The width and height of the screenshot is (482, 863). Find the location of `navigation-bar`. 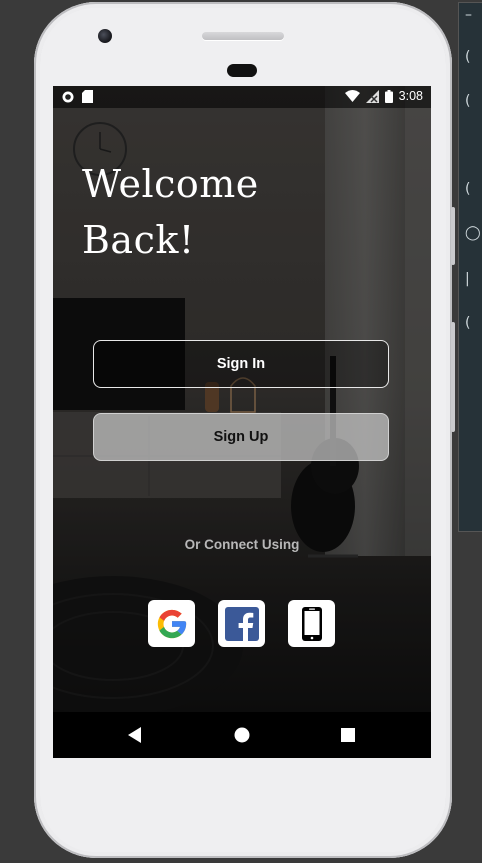

navigation-bar is located at coordinates (242, 735).